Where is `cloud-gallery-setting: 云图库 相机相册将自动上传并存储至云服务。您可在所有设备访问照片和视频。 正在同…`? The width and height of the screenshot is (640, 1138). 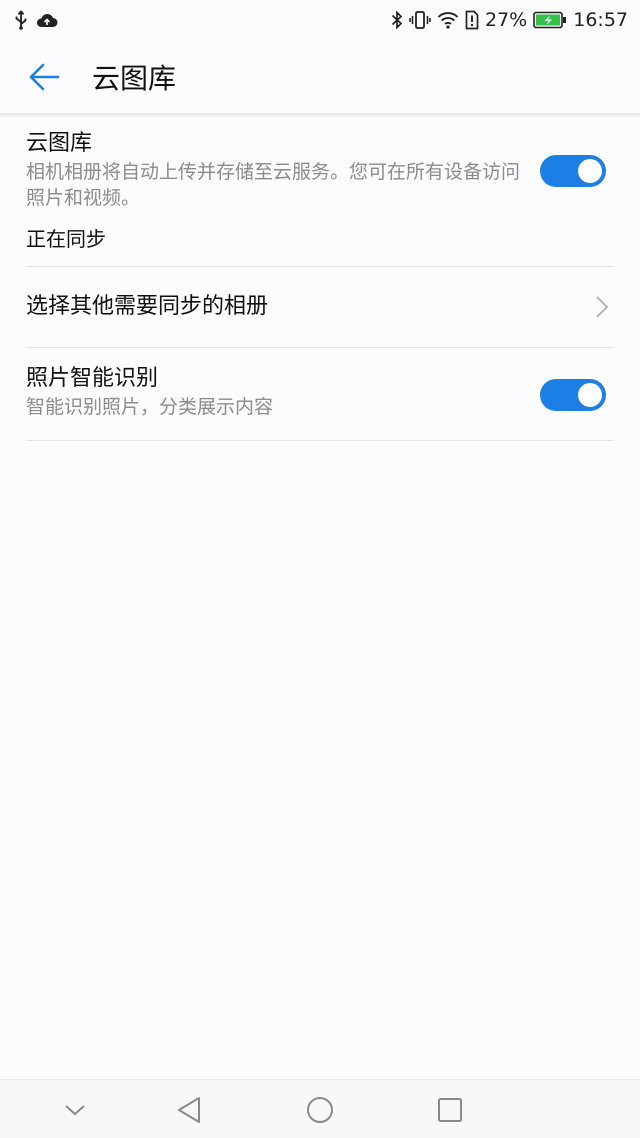 cloud-gallery-setting: 云图库 相机相册将自动上传并存储至云服务。您可在所有设备访问照片和视频。 正在同… is located at coordinates (320, 192).